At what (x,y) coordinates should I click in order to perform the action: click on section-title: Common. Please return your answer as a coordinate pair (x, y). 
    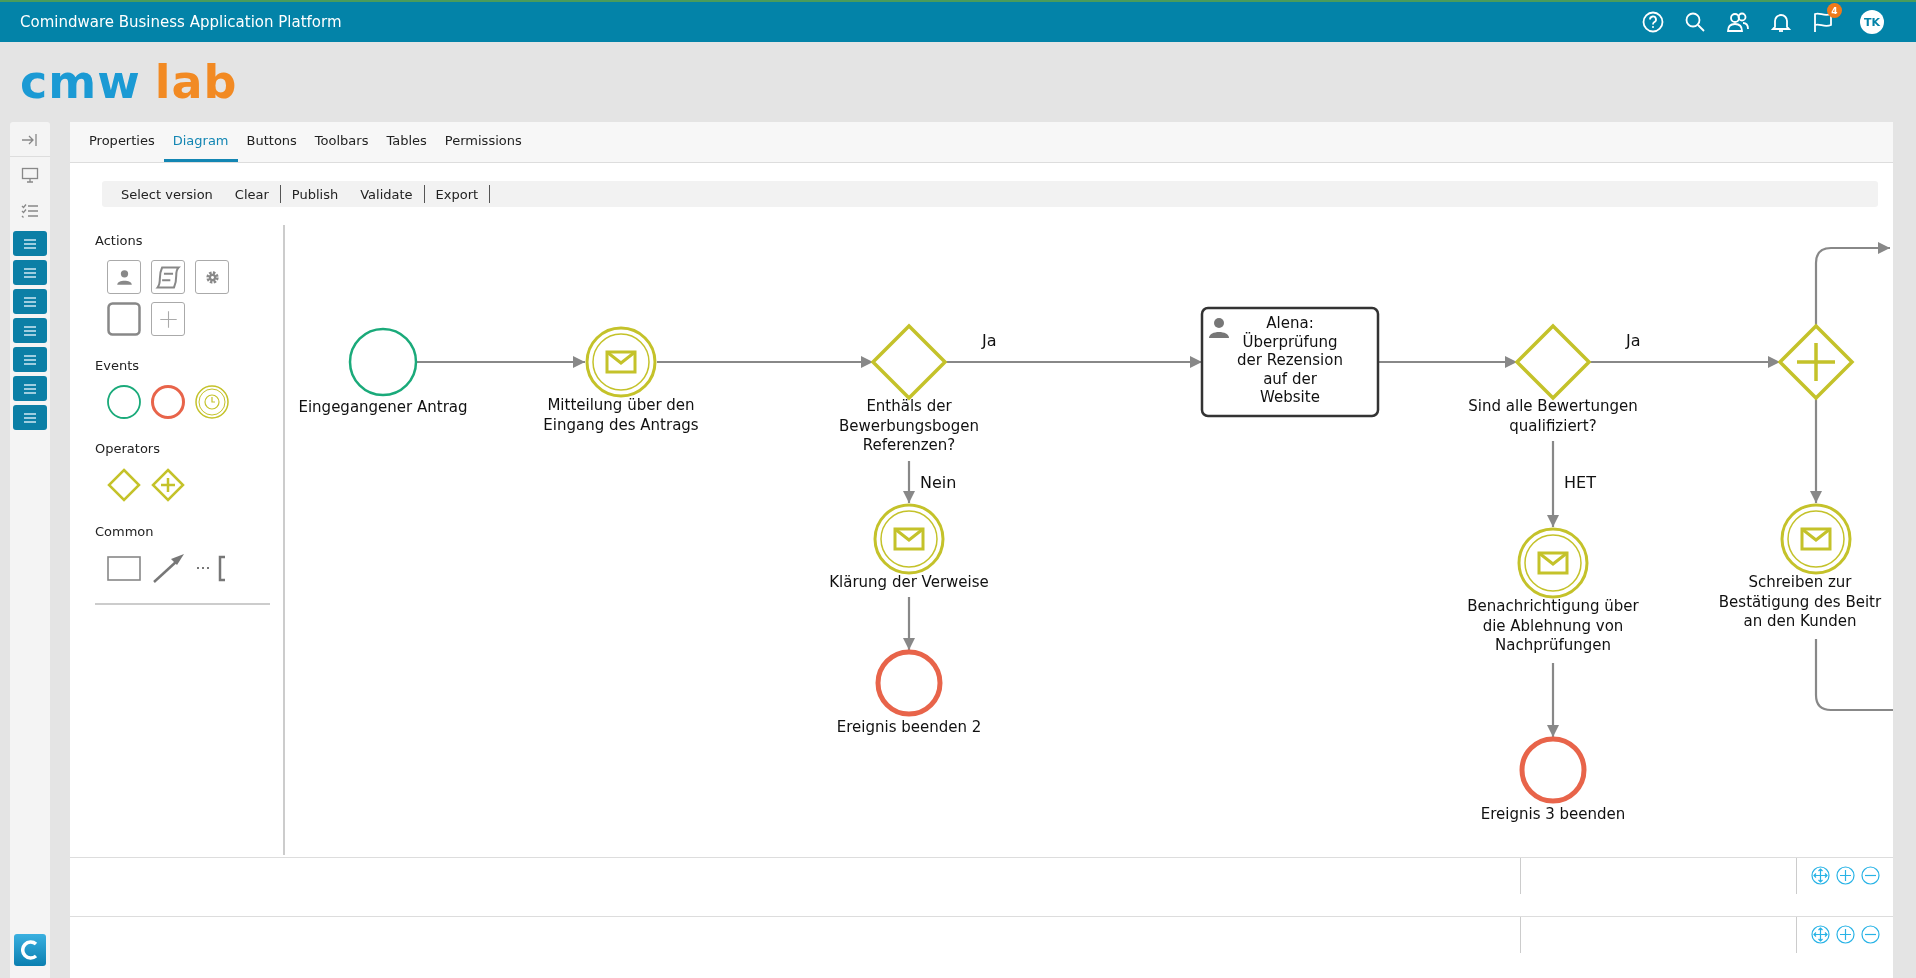
    Looking at the image, I should click on (125, 531).